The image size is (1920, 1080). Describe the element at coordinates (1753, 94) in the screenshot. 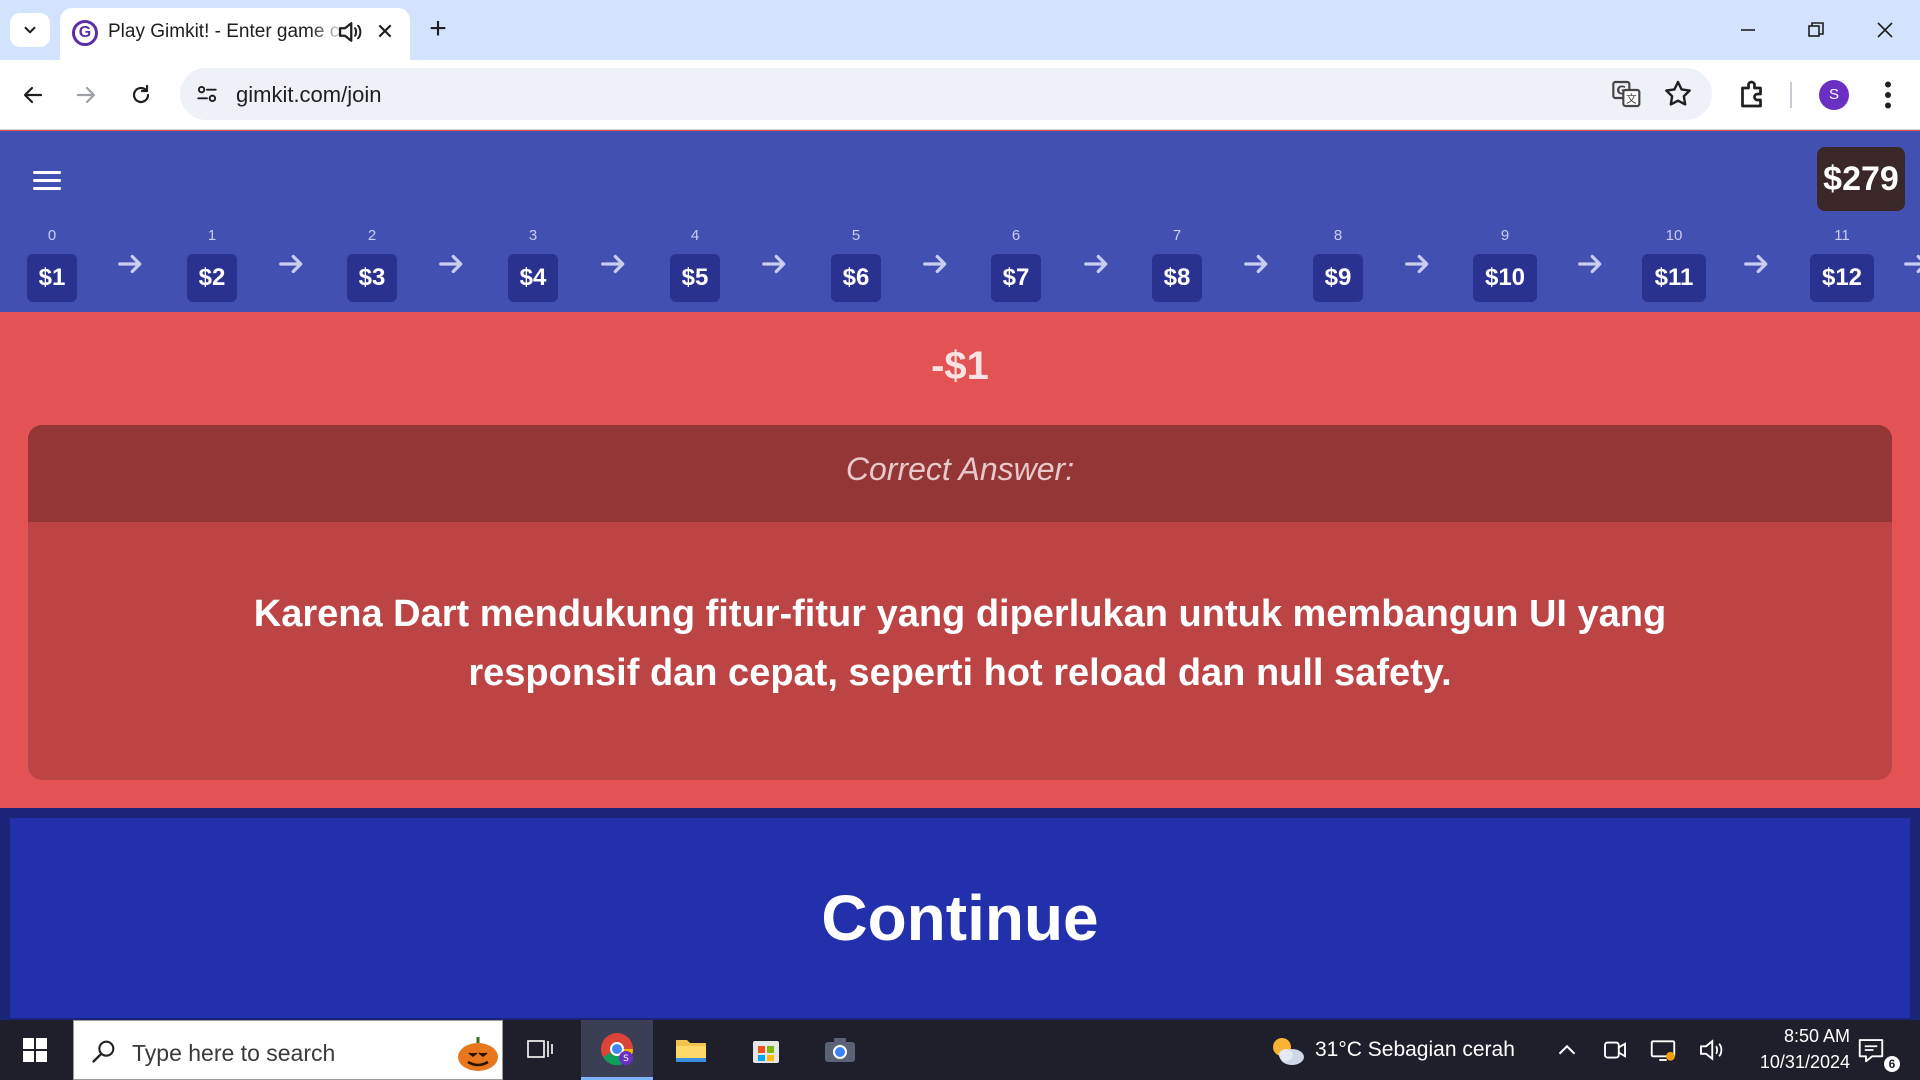

I see `extensions-puzzle-icon` at that location.